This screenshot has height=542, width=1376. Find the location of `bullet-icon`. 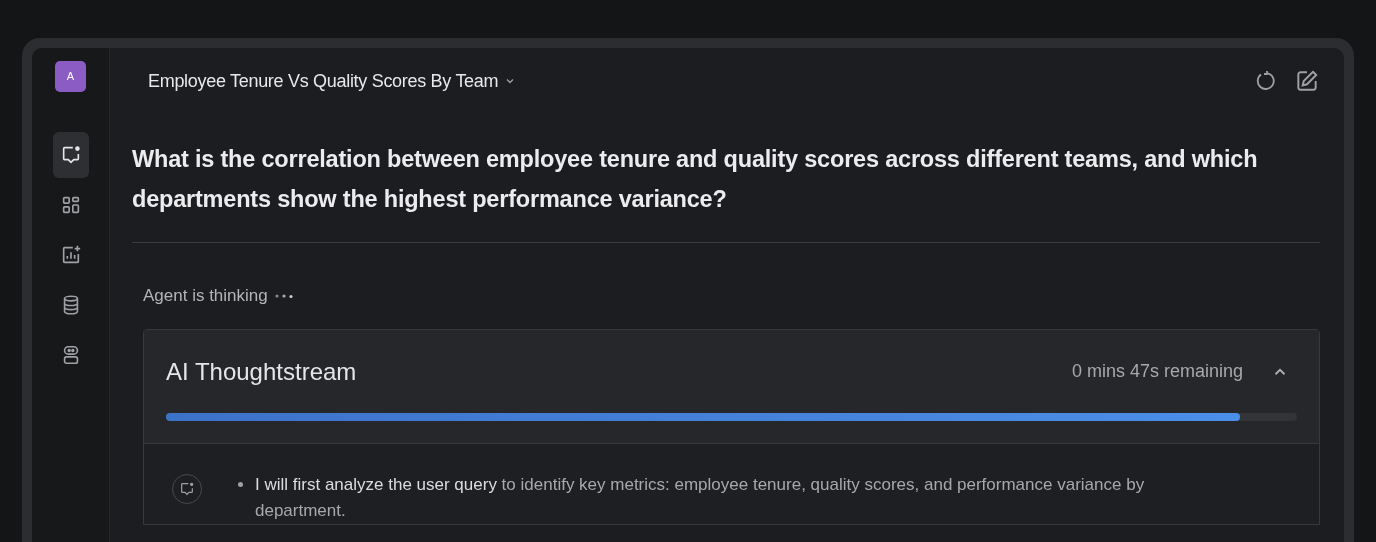

bullet-icon is located at coordinates (240, 484).